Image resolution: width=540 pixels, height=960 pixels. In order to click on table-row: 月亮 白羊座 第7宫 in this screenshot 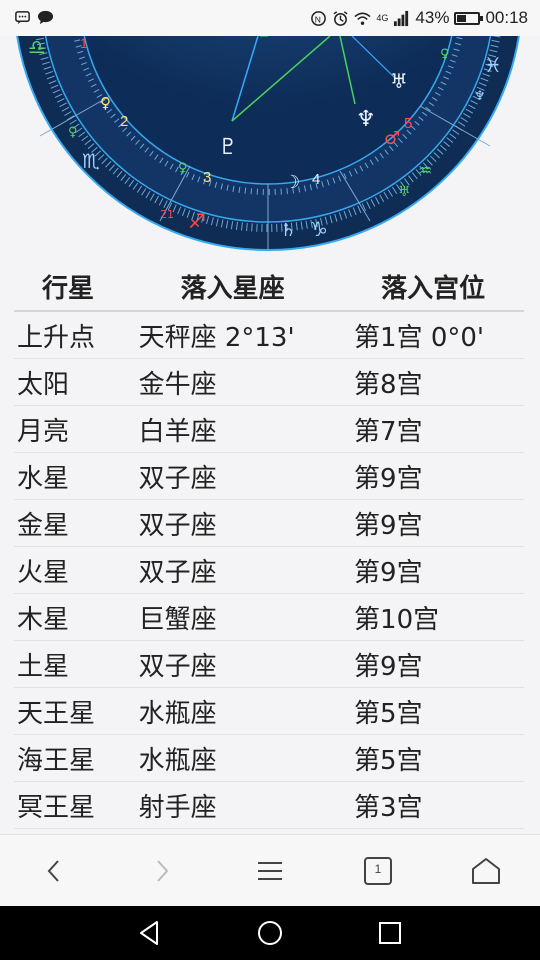, I will do `click(269, 429)`.